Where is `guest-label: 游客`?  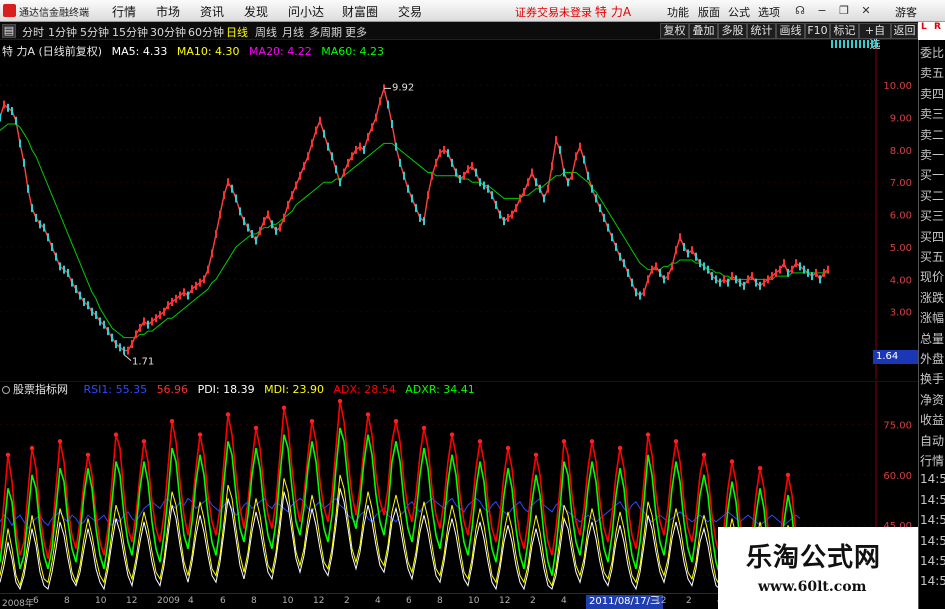
guest-label: 游客 is located at coordinates (906, 12).